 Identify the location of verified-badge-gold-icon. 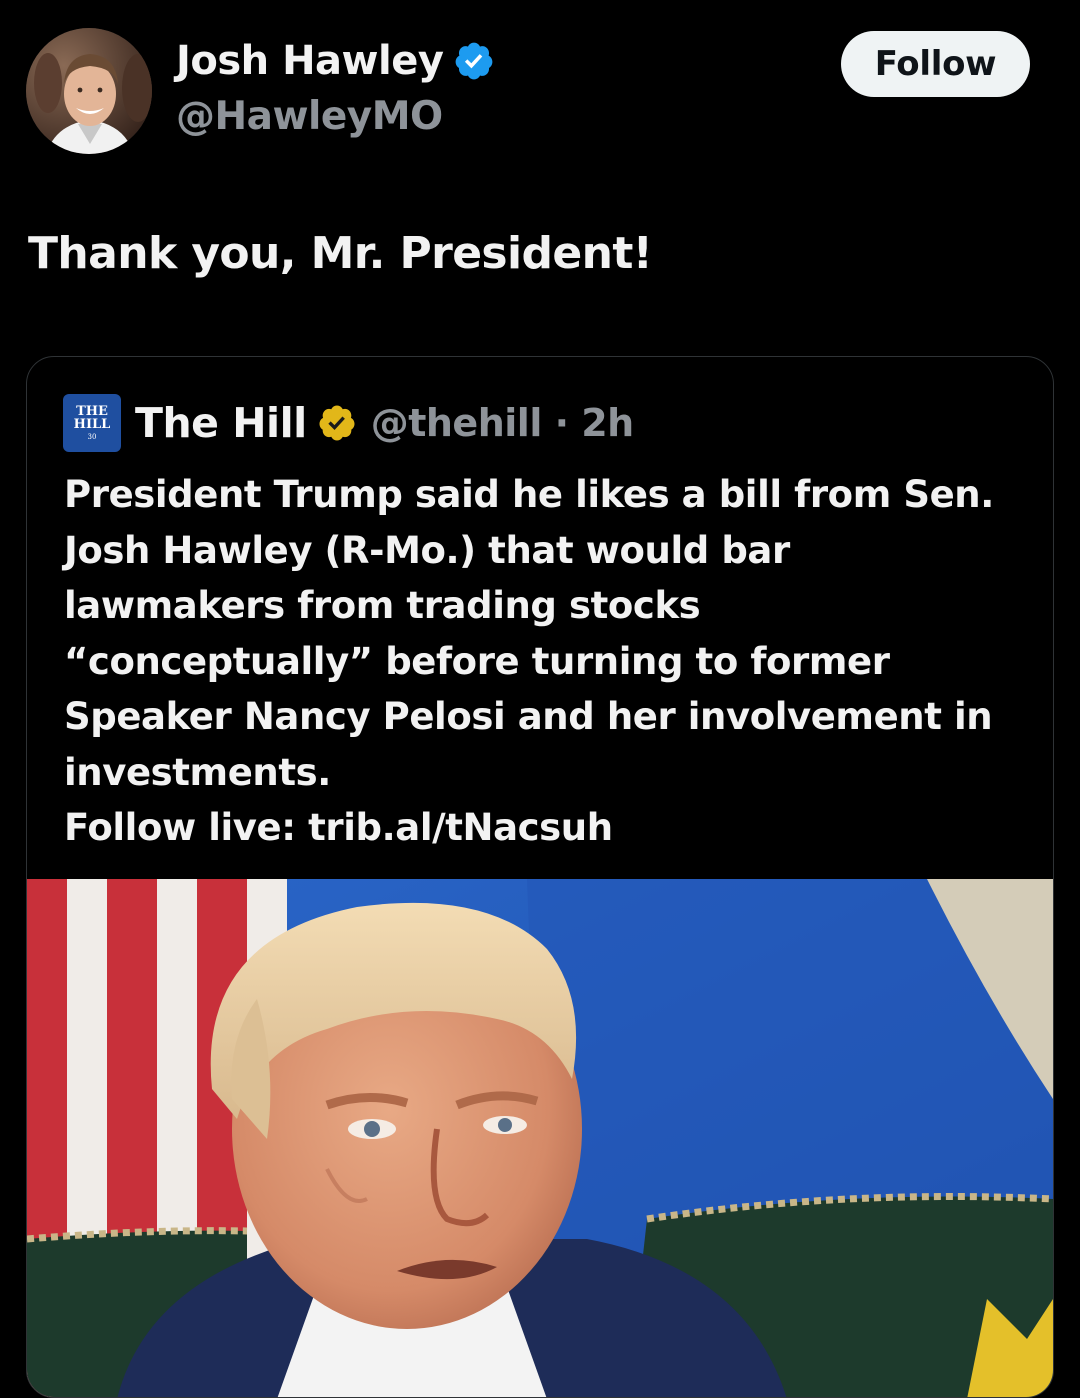
(337, 423).